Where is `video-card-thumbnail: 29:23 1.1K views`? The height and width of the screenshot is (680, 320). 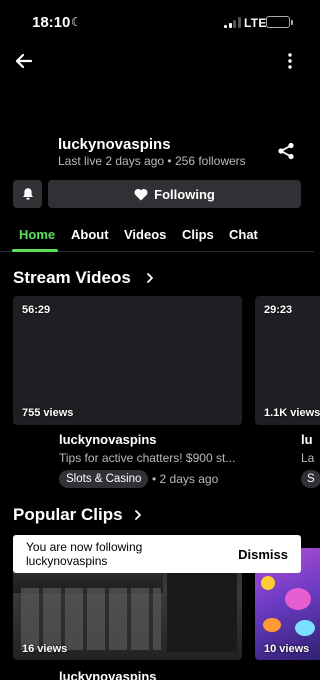 video-card-thumbnail: 29:23 1.1K views is located at coordinates (287, 360).